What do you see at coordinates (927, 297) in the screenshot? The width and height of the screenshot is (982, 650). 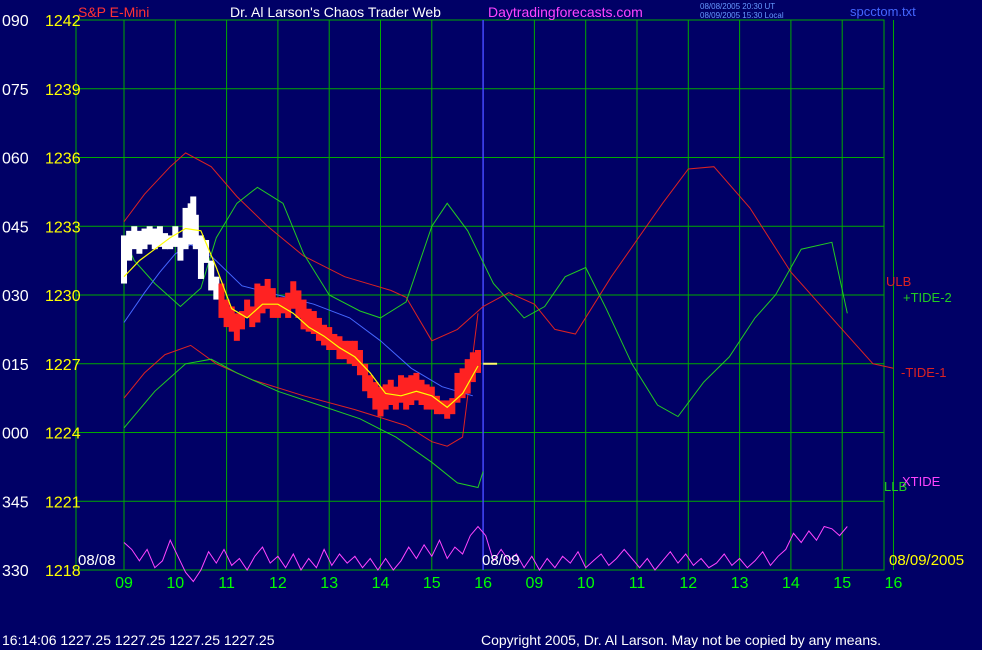 I see `series-label-tide2: +TIDE-2` at bounding box center [927, 297].